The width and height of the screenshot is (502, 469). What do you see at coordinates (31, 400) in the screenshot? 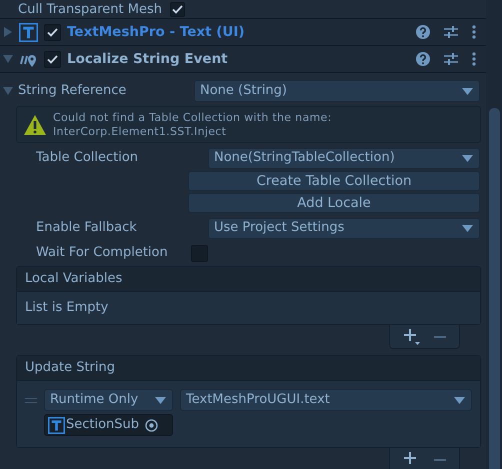
I see `drag-handle-icon` at bounding box center [31, 400].